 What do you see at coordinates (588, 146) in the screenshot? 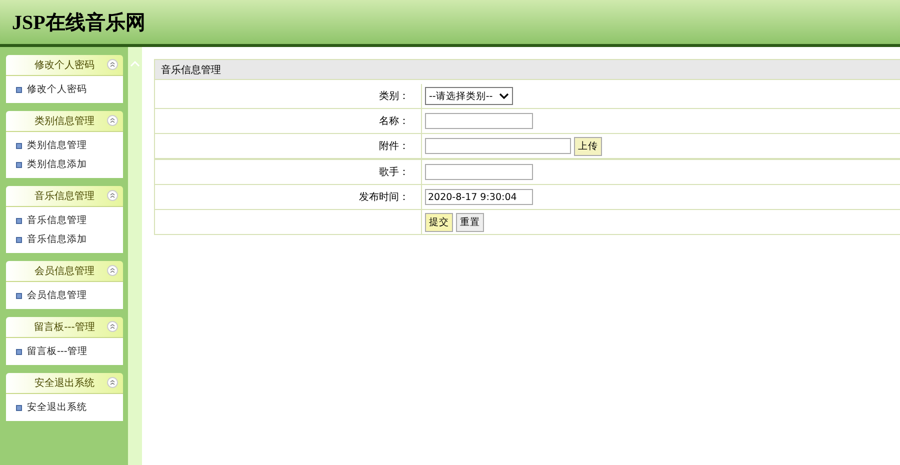
I see `upload-button: 上传` at bounding box center [588, 146].